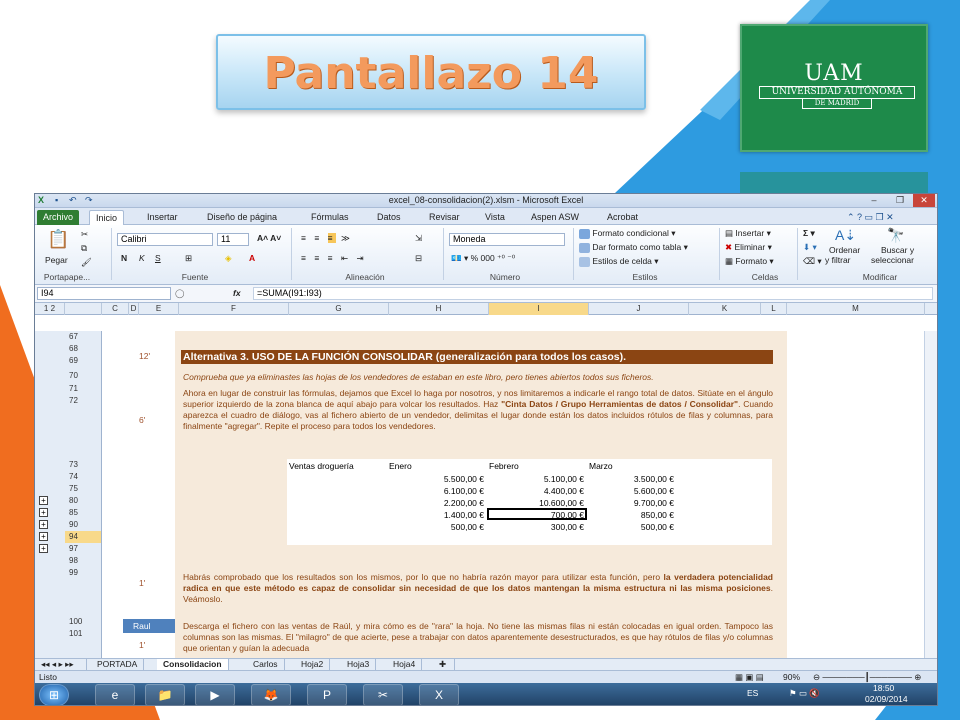  I want to click on outline-level-2: 2, so click(53, 308).